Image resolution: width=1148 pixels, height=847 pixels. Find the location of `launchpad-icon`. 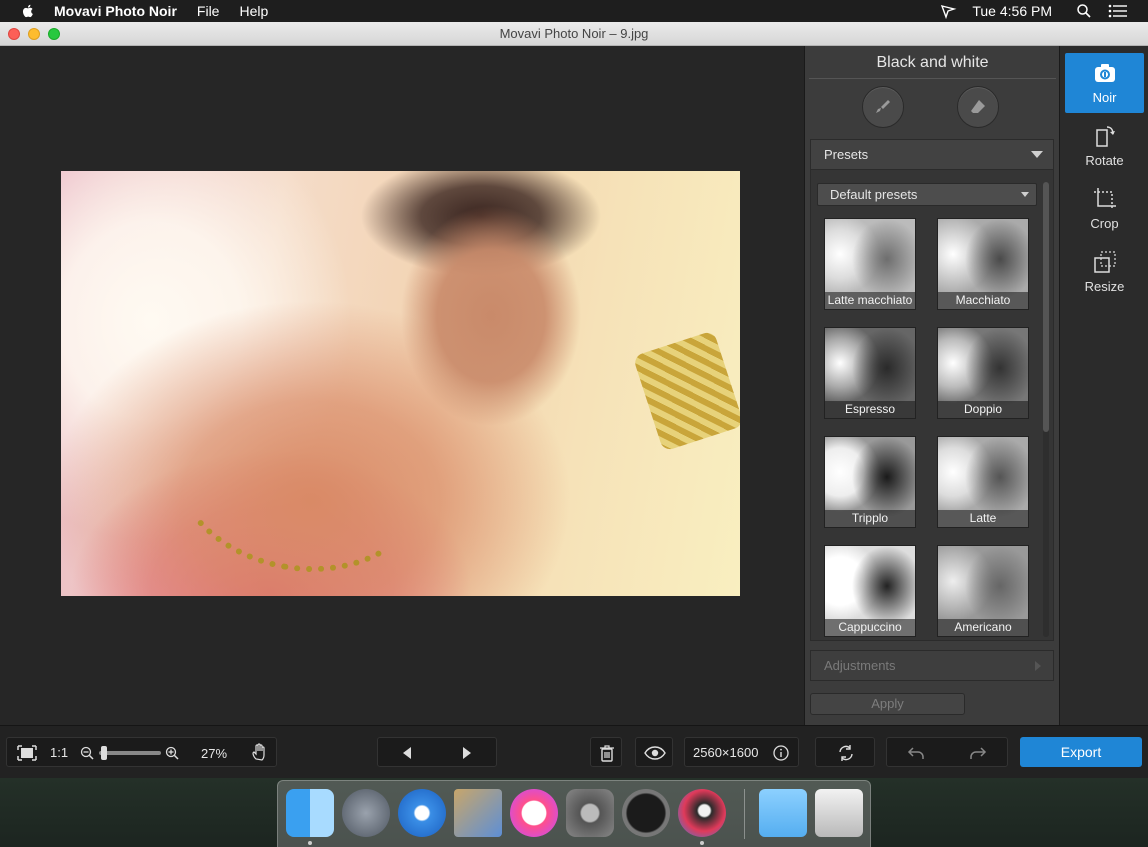

launchpad-icon is located at coordinates (366, 813).